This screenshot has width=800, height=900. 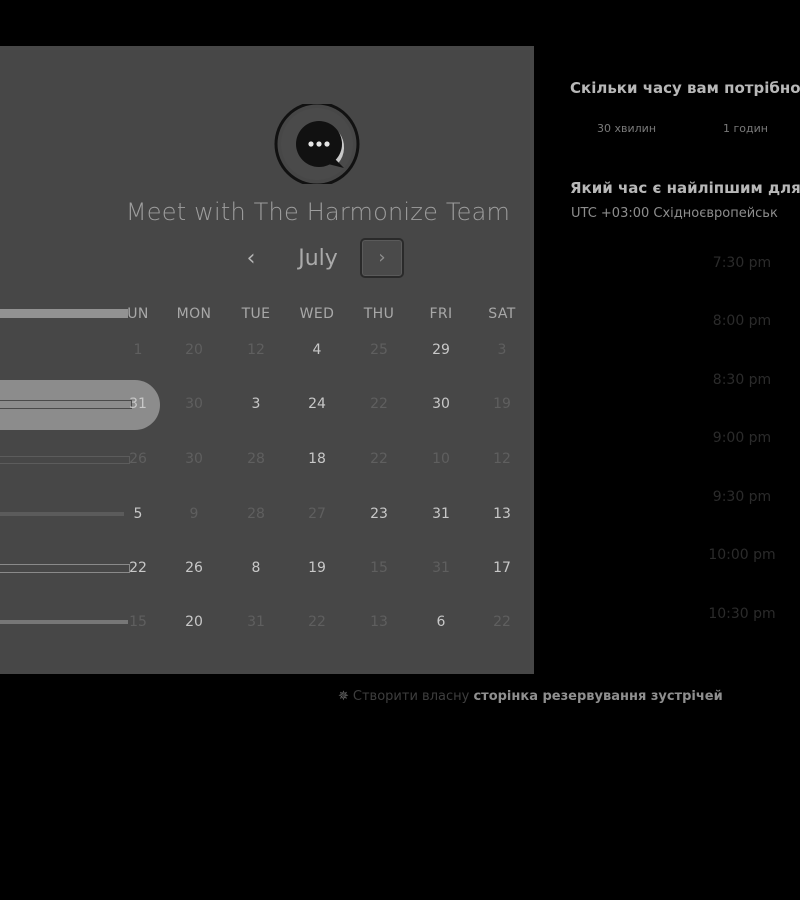 I want to click on time-slot: 8:00 pm, so click(x=741, y=321).